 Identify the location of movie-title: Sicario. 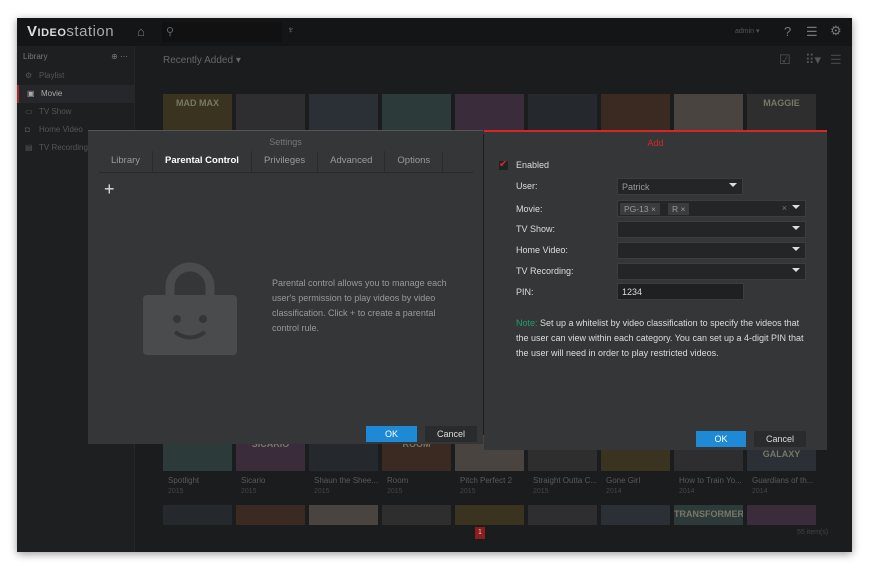
(253, 480).